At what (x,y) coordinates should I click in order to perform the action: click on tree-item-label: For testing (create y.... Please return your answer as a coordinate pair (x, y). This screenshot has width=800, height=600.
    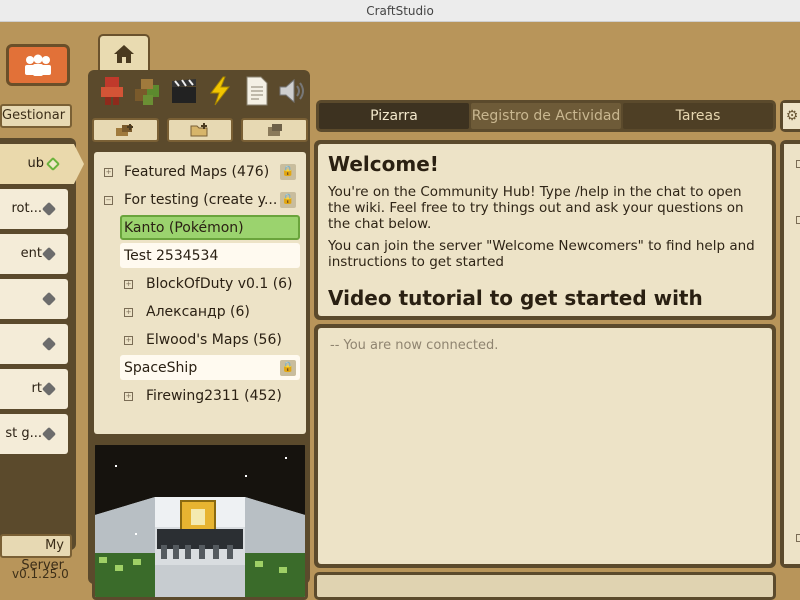
    Looking at the image, I should click on (201, 200).